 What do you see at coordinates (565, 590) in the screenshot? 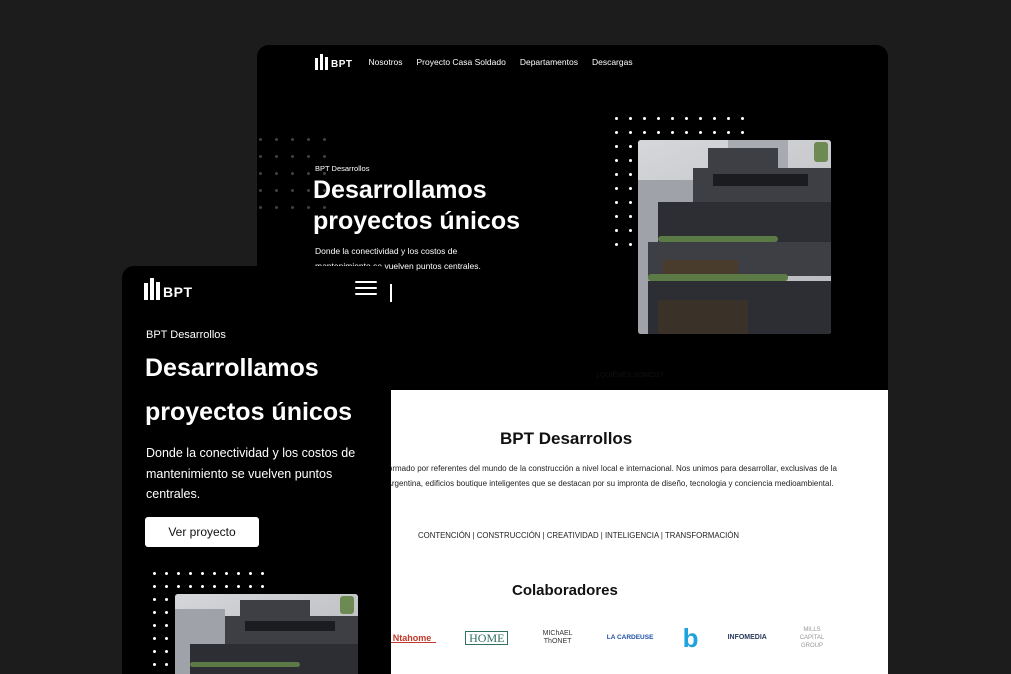
I see `collaborators-title: Colaboradores` at bounding box center [565, 590].